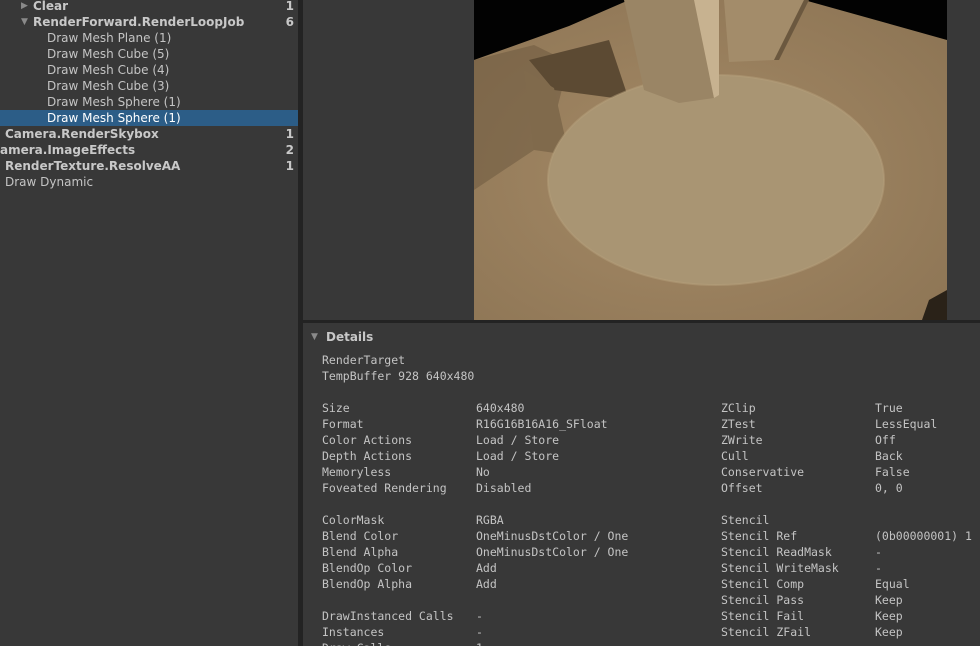 Image resolution: width=980 pixels, height=646 pixels. I want to click on tree-row-label: Camera.RenderSkybox, so click(82, 134).